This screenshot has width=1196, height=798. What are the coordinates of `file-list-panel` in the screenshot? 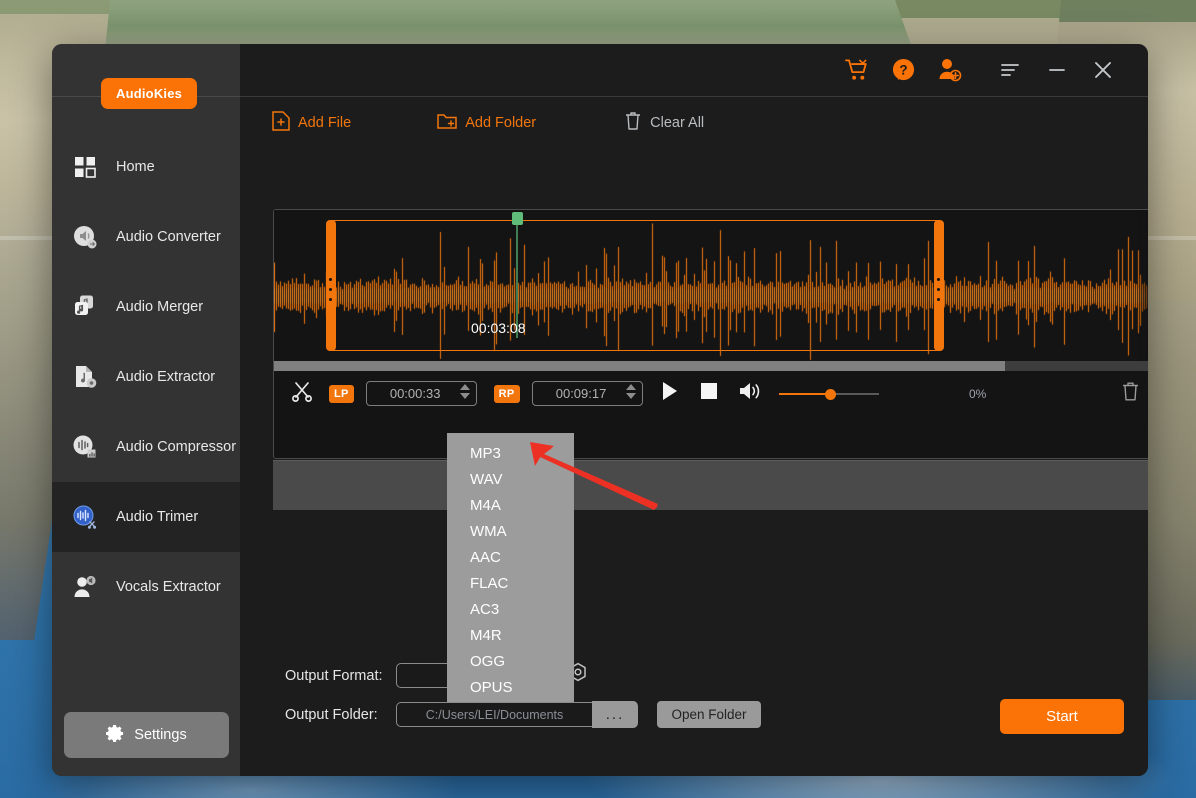 It's located at (710, 485).